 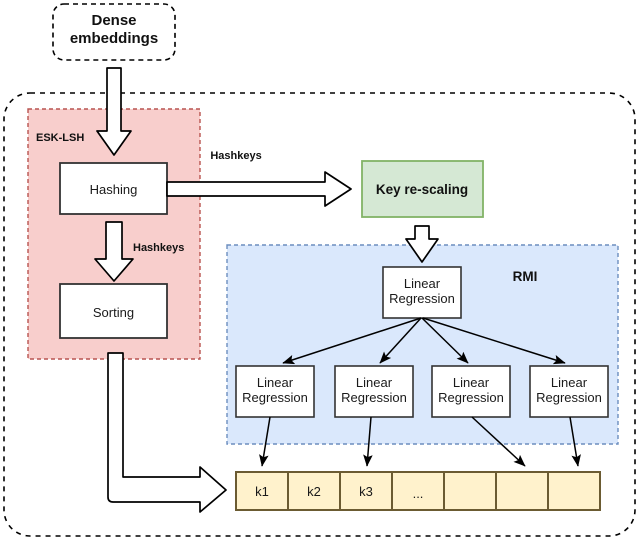 What do you see at coordinates (569, 382) in the screenshot?
I see `rmi-leaf-4-label-line1: Linear` at bounding box center [569, 382].